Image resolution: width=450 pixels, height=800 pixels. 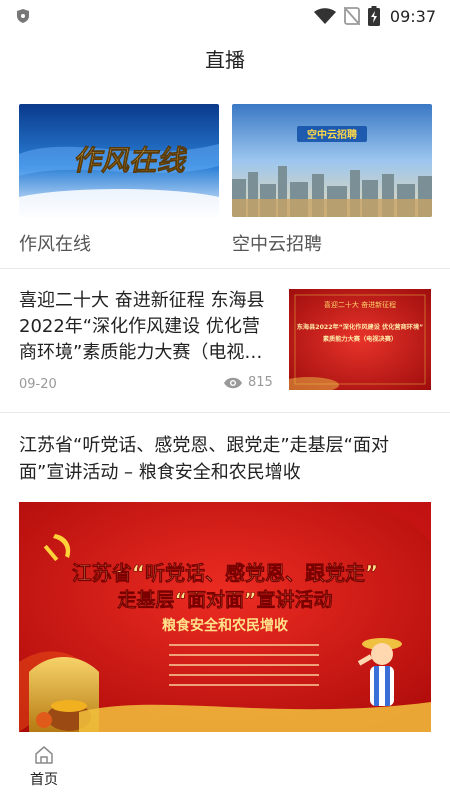 I want to click on live-thumbnail-recruit: 空中云招聘, so click(x=332, y=160).